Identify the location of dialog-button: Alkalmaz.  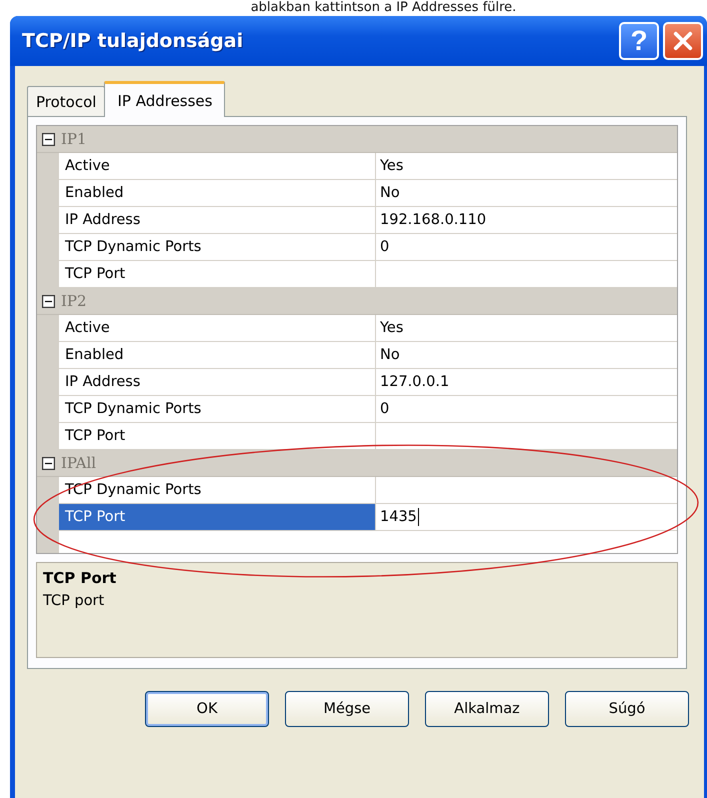
(487, 709).